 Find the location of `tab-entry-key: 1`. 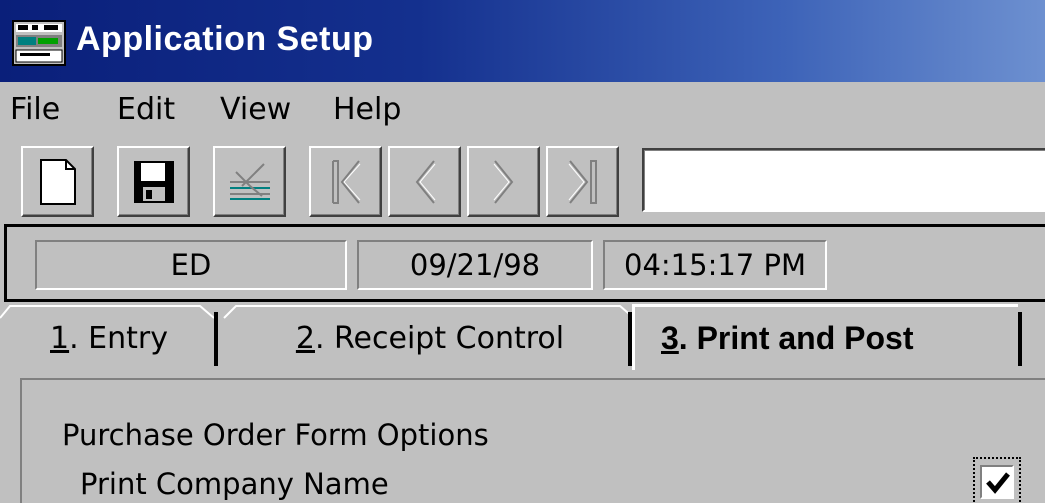

tab-entry-key: 1 is located at coordinates (60, 338).